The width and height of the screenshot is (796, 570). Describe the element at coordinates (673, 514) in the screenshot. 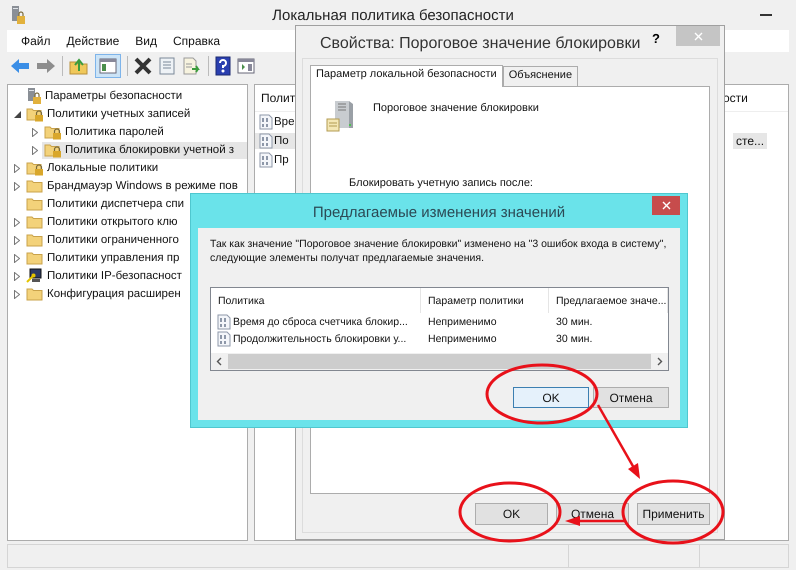

I see `dialog-button: Применить` at that location.